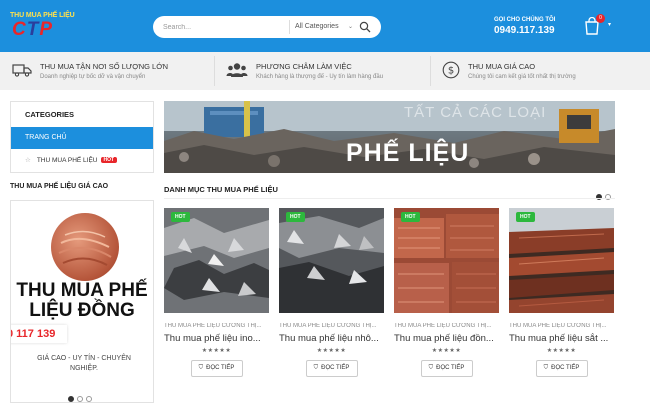 This screenshot has height=403, width=650. What do you see at coordinates (221, 189) in the screenshot?
I see `section-title: DANH MỤC THU MUA PHẾ LIỆU` at bounding box center [221, 189].